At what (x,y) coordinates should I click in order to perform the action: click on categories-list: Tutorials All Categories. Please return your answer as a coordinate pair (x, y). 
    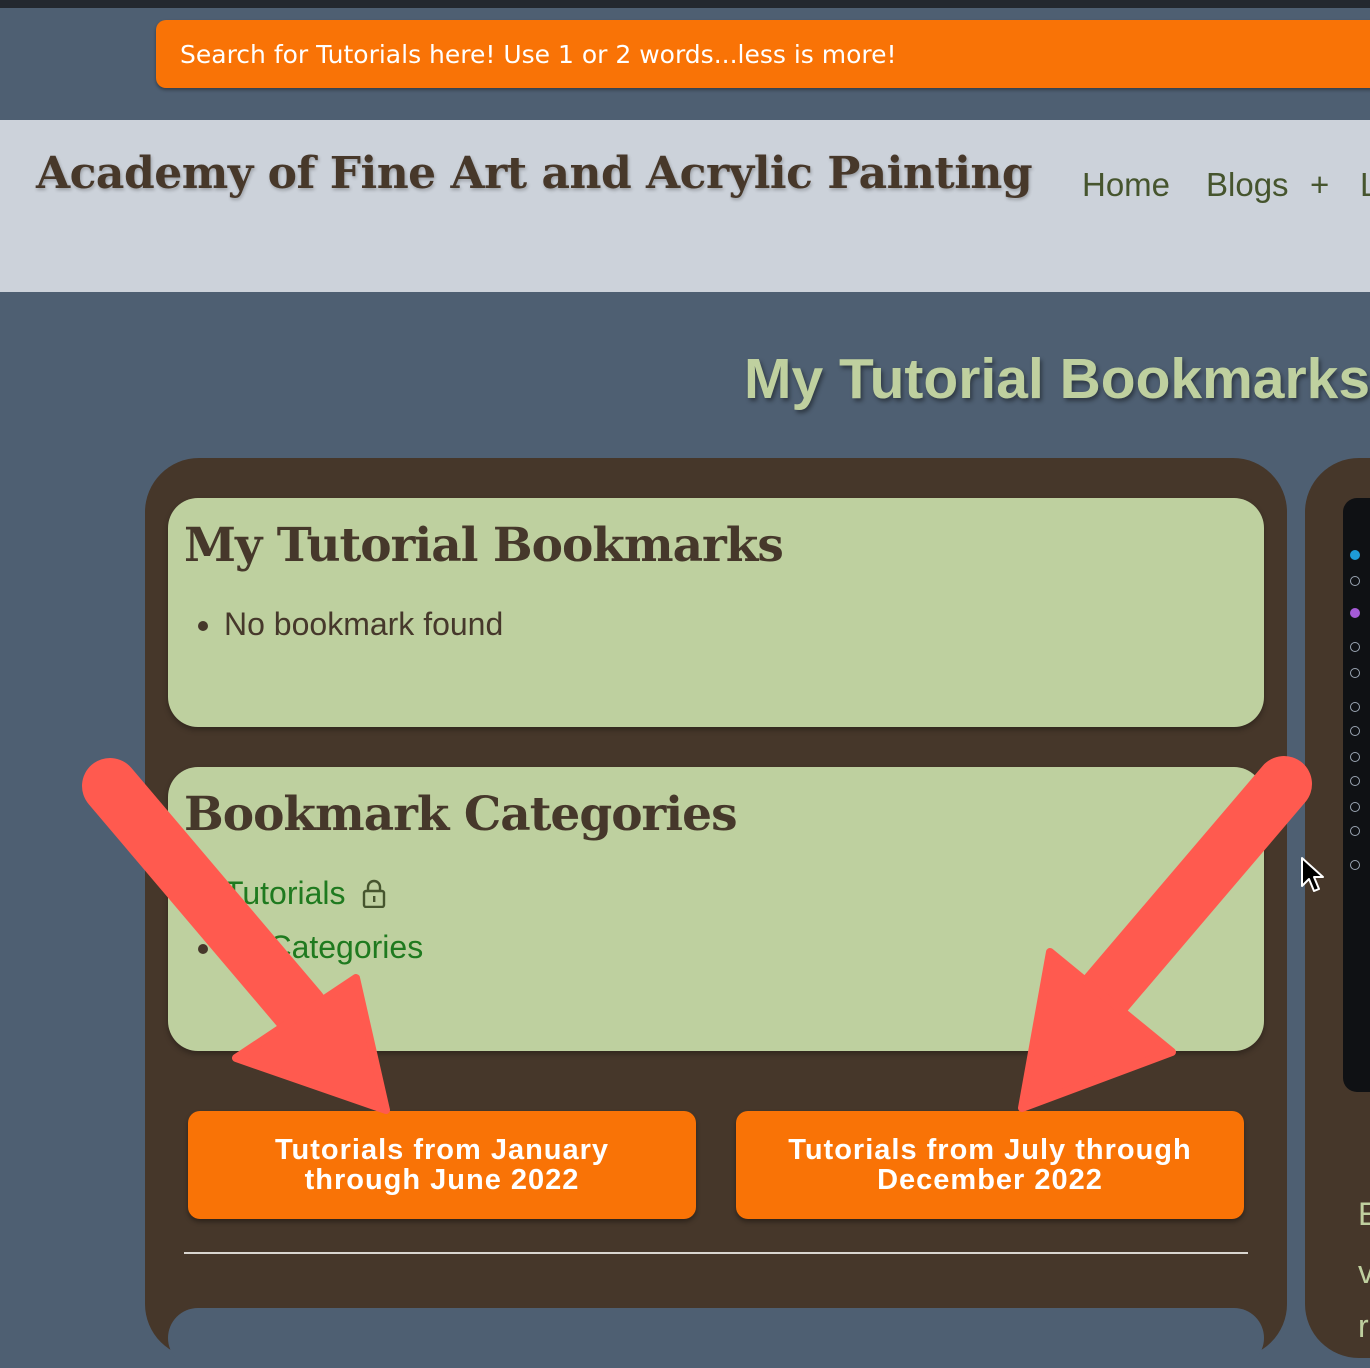
    Looking at the image, I should click on (716, 920).